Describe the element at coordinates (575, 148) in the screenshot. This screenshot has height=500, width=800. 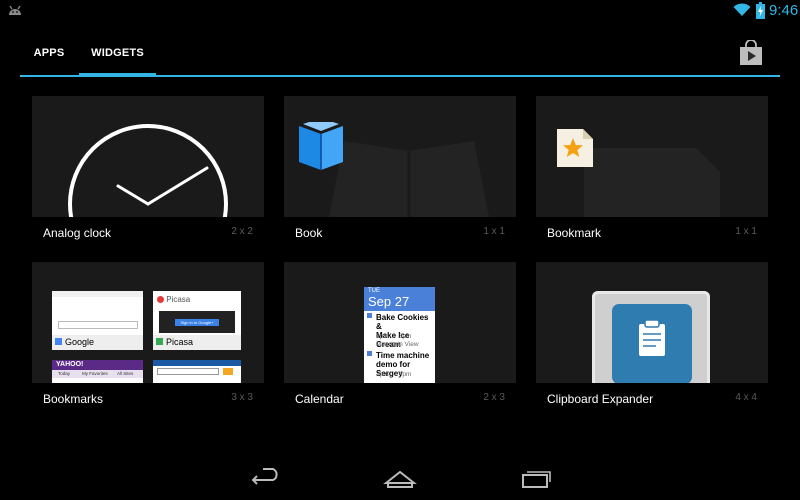
I see `bookmark-star-icon` at that location.